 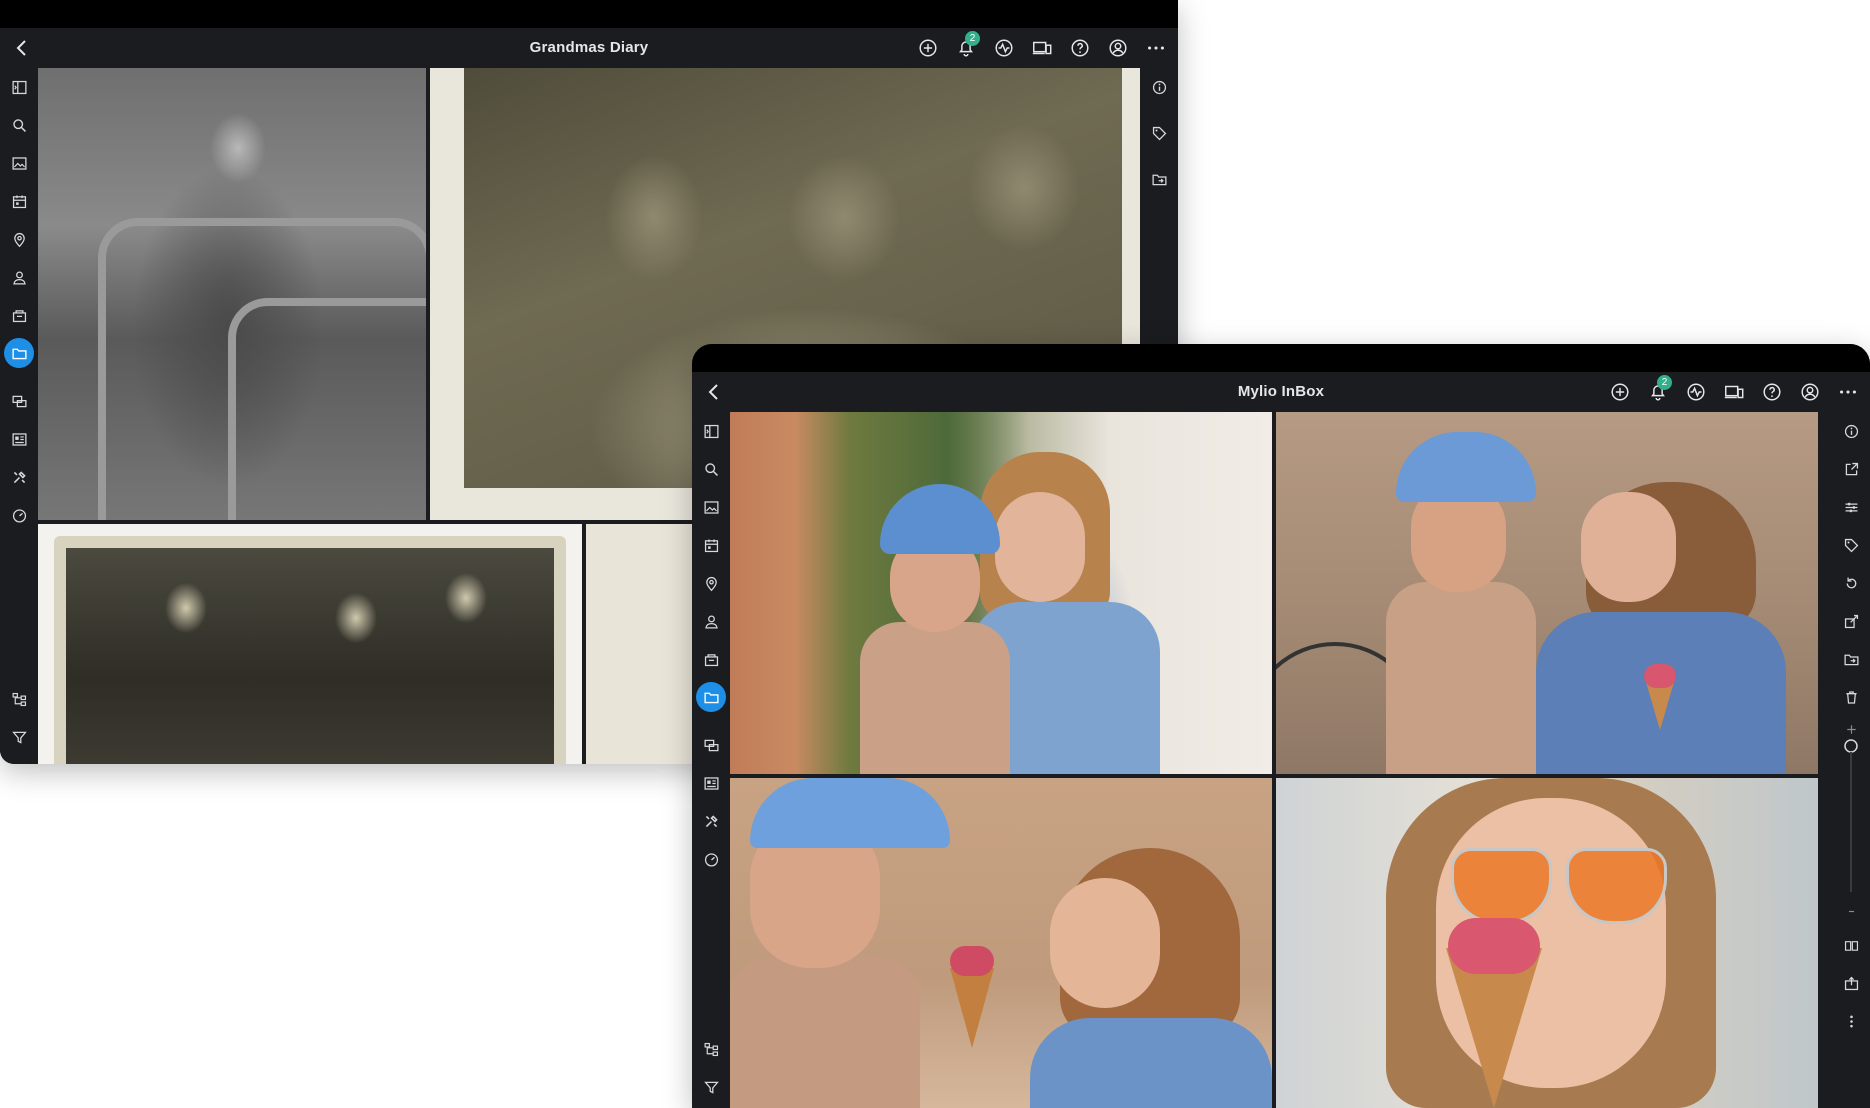 I want to click on help-icon, so click(x=1772, y=392).